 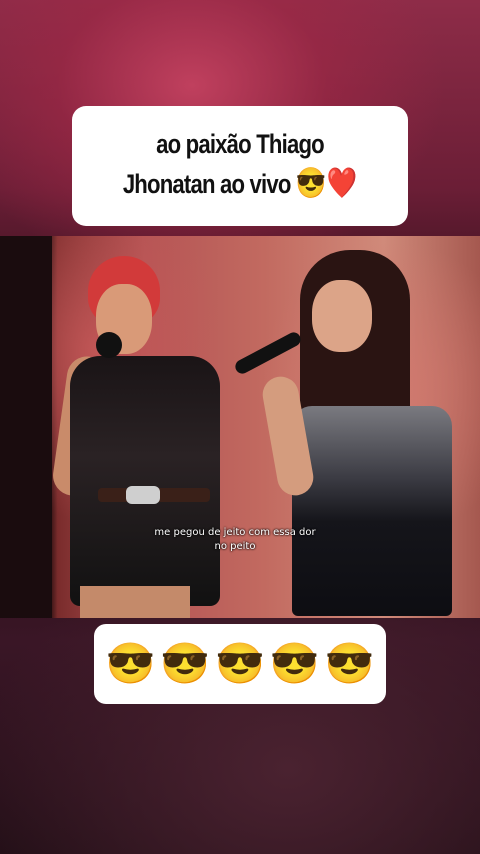 I want to click on singer-left-legs, so click(x=135, y=602).